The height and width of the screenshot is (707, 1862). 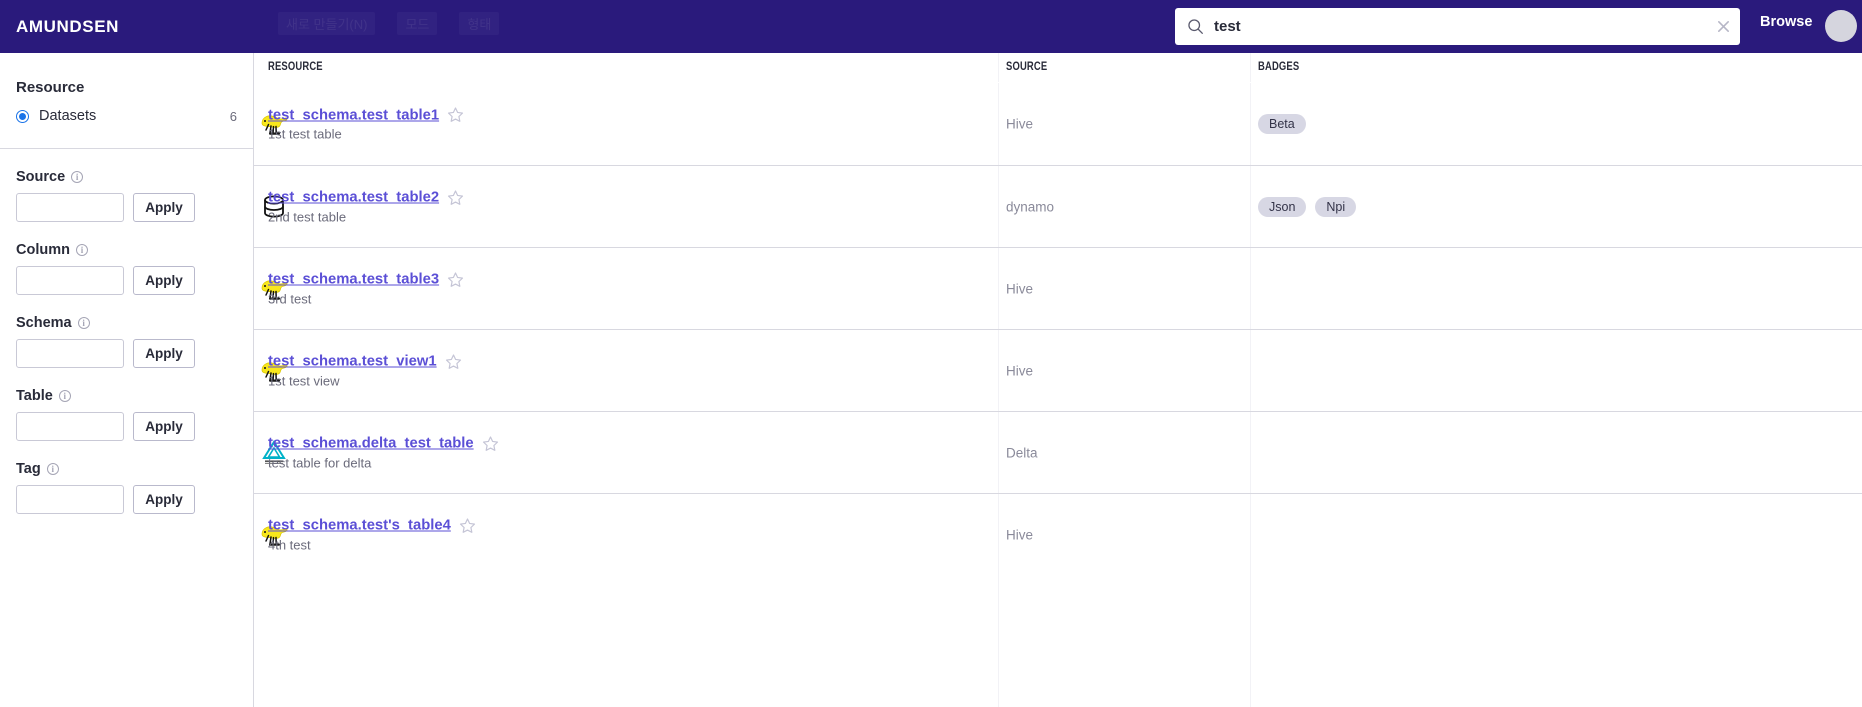 I want to click on filter-tag-input, so click(x=70, y=499).